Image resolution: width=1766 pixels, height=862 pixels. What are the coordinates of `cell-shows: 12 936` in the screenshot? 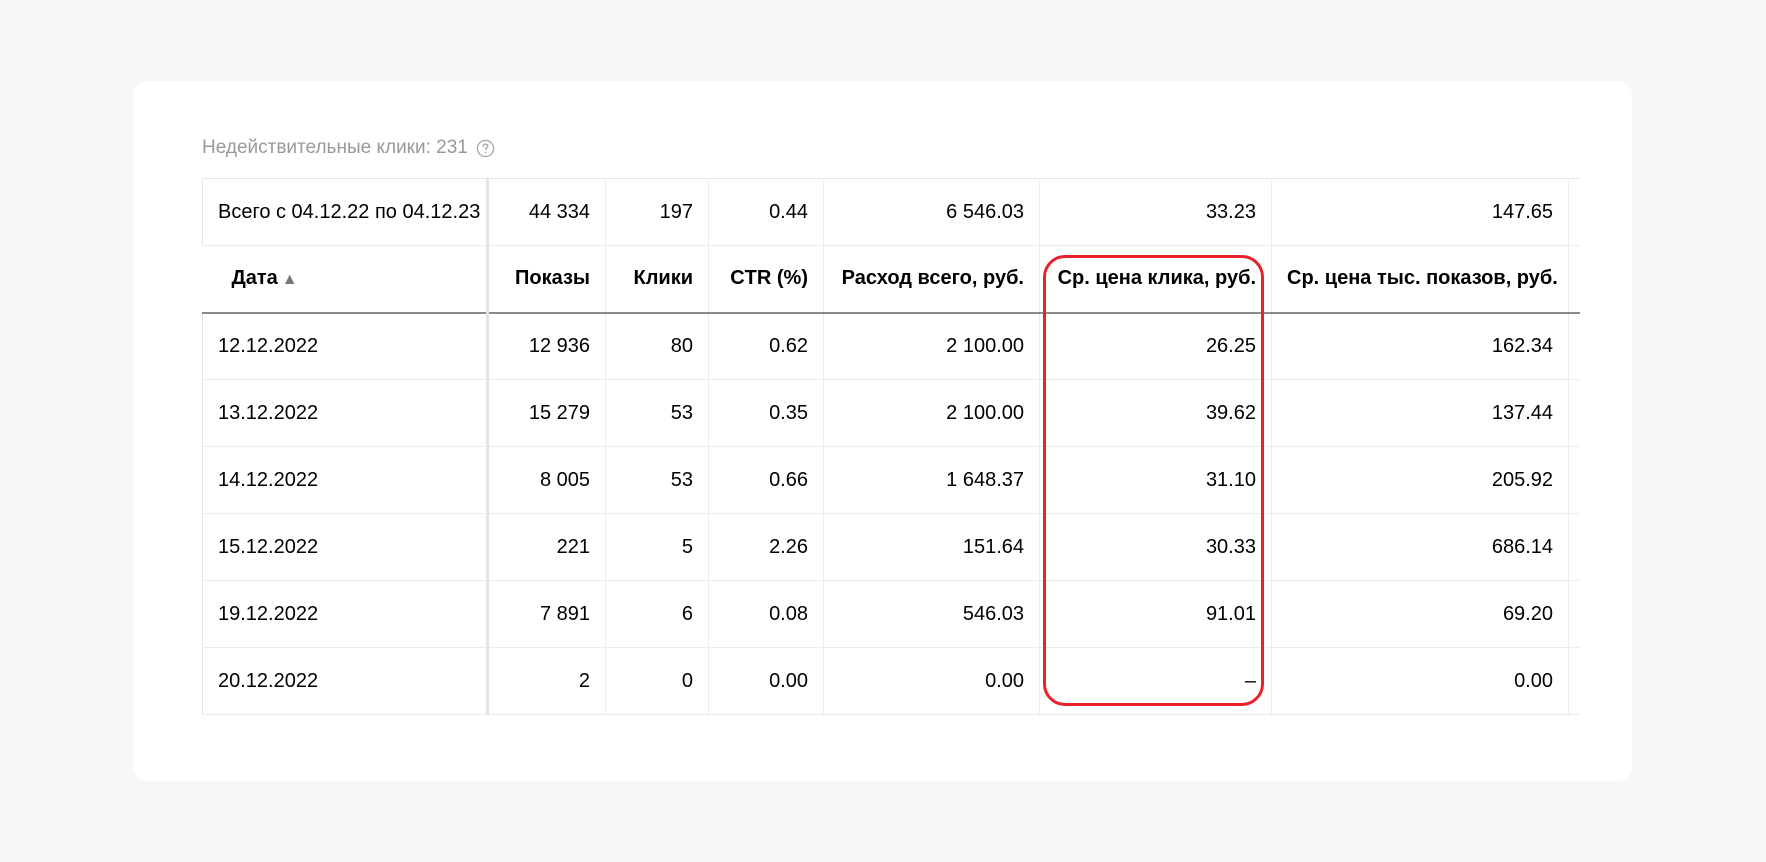 It's located at (546, 346).